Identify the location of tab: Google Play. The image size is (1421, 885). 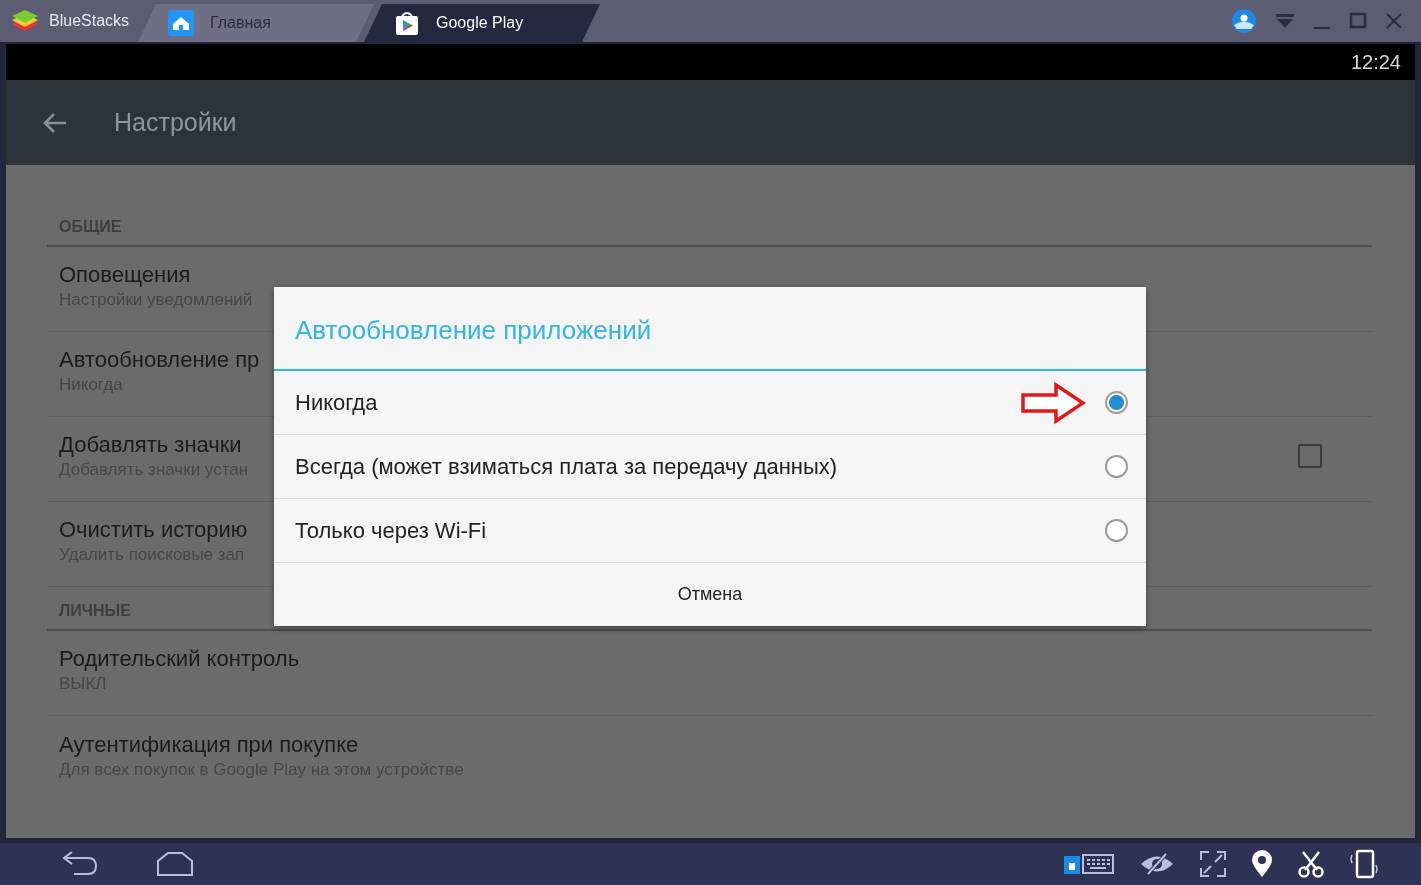
(482, 23).